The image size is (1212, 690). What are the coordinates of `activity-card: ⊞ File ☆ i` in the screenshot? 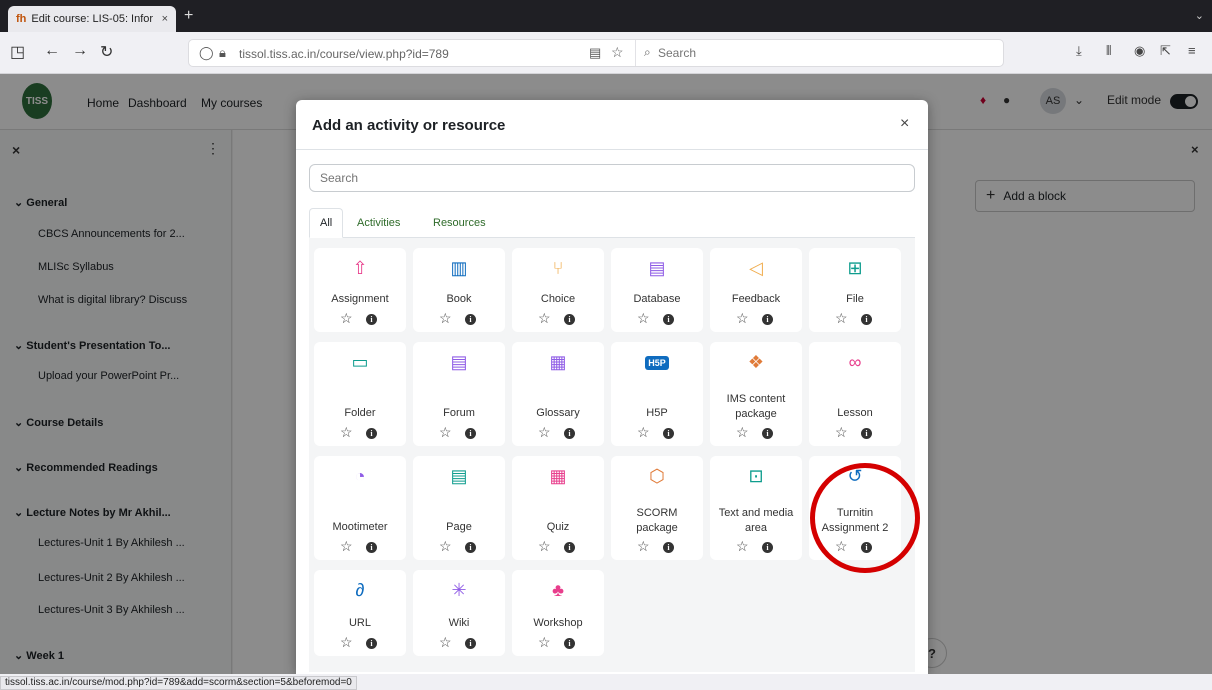 It's located at (855, 290).